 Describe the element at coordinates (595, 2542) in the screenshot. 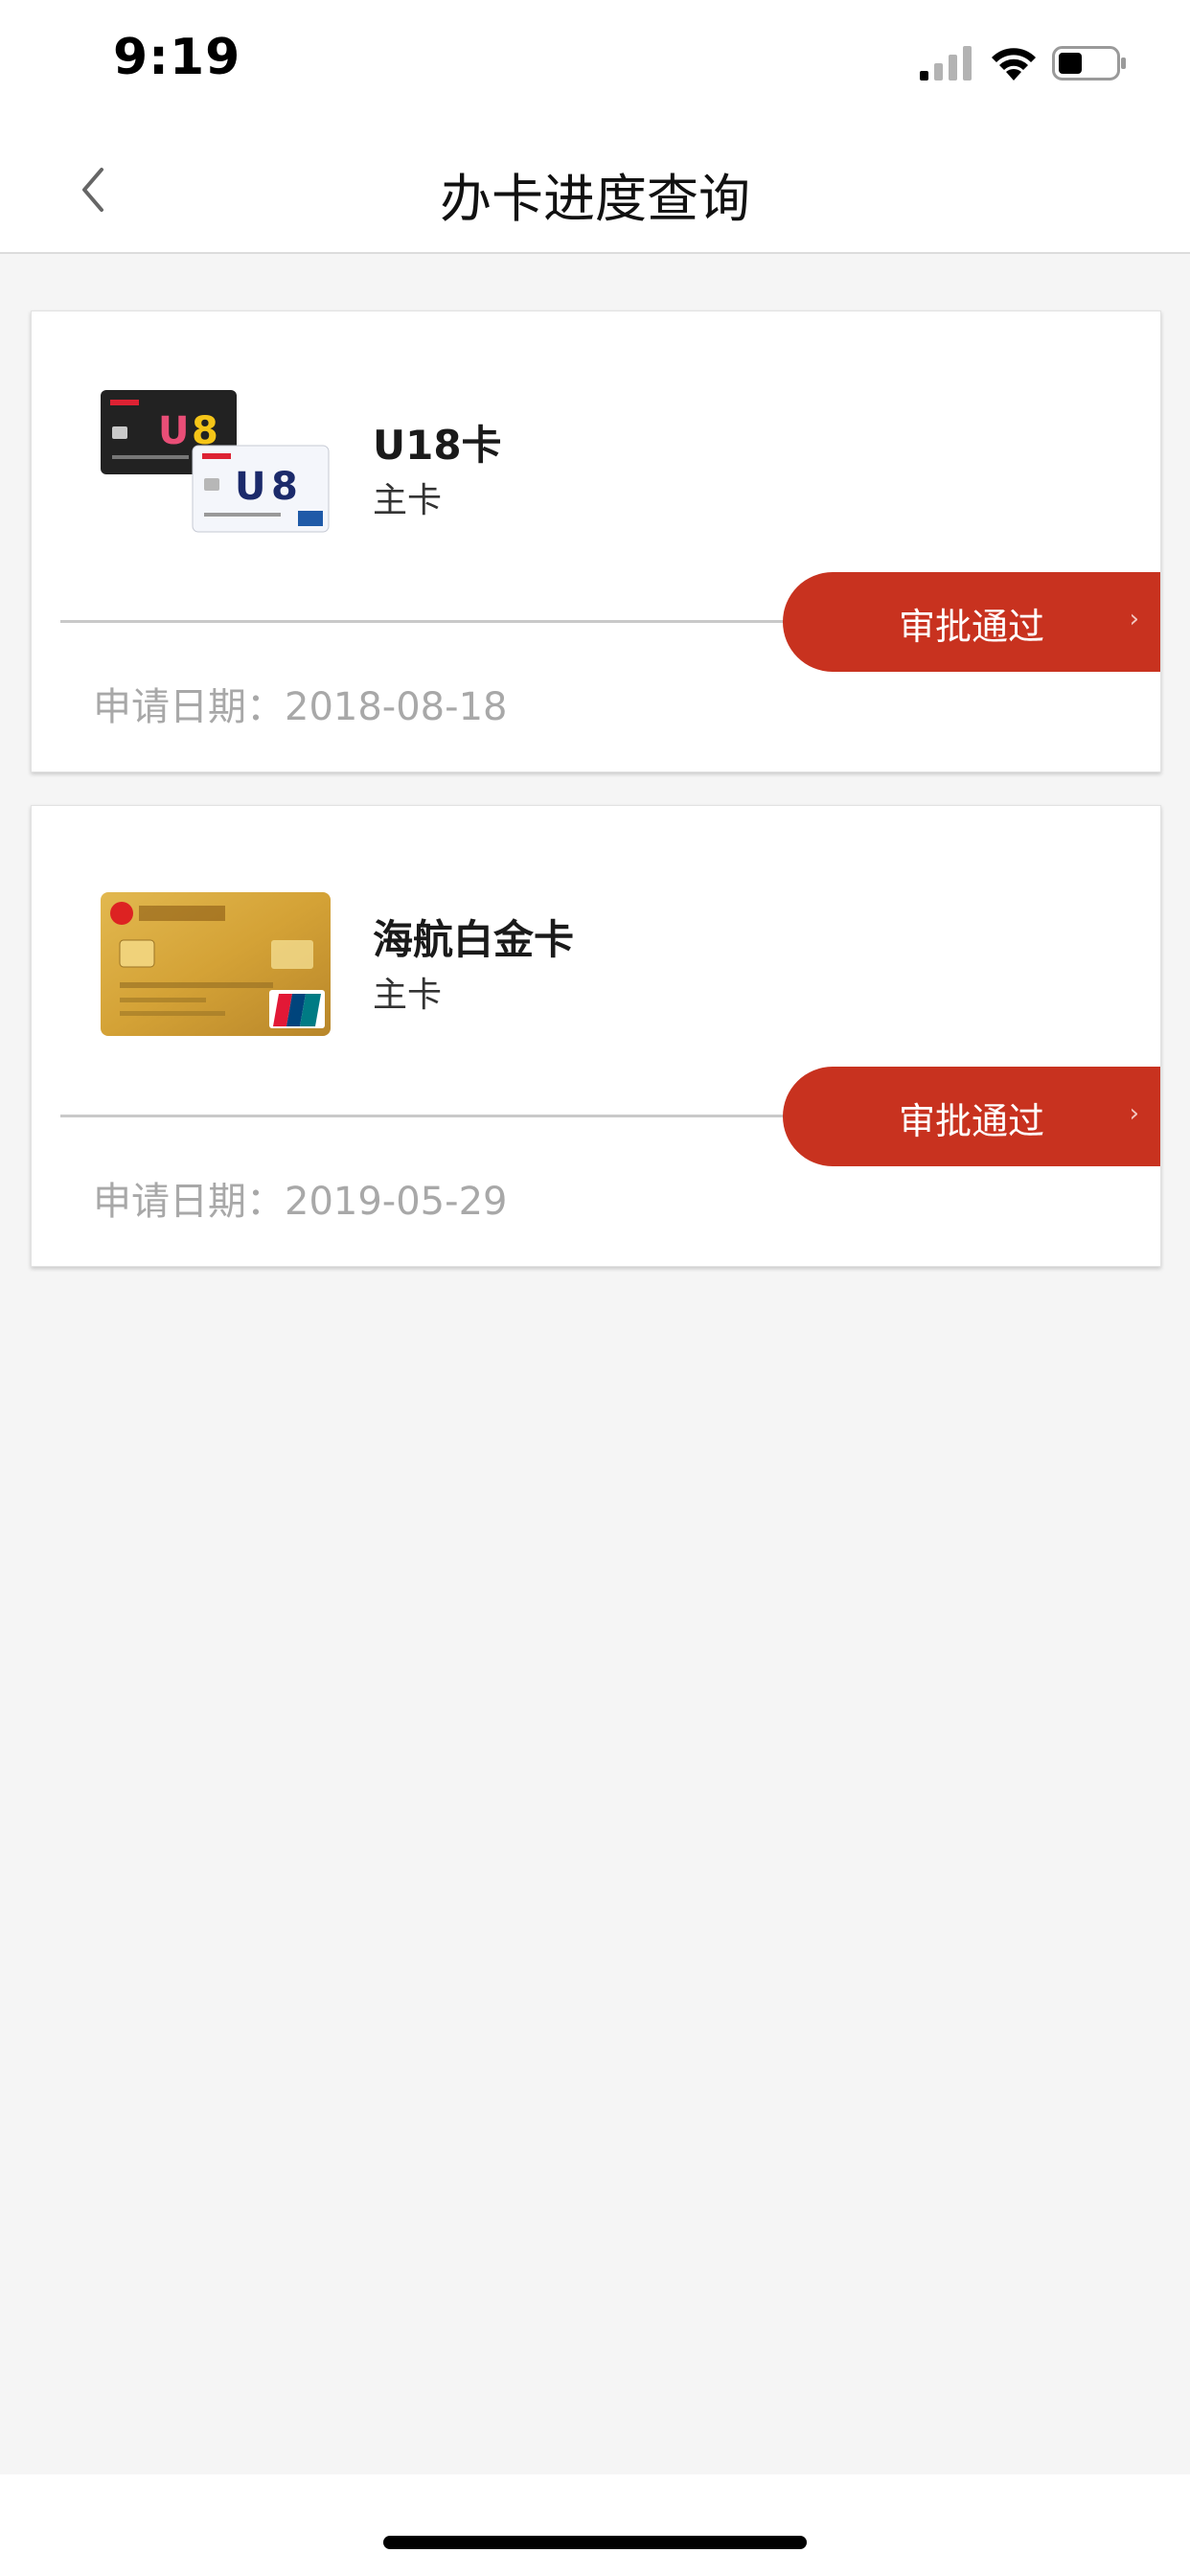

I see `home-indicator` at that location.